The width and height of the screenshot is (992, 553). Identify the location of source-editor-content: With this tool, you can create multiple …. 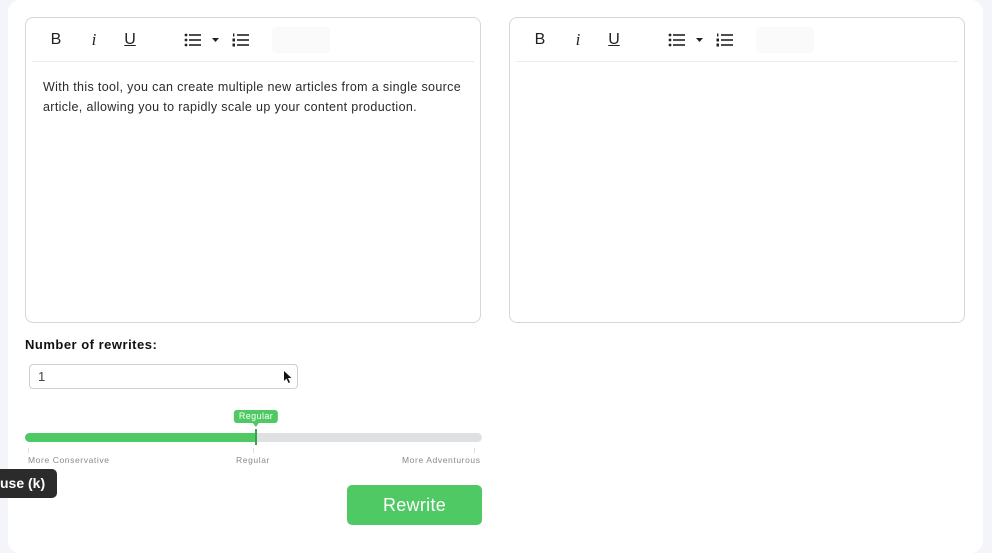
(254, 97).